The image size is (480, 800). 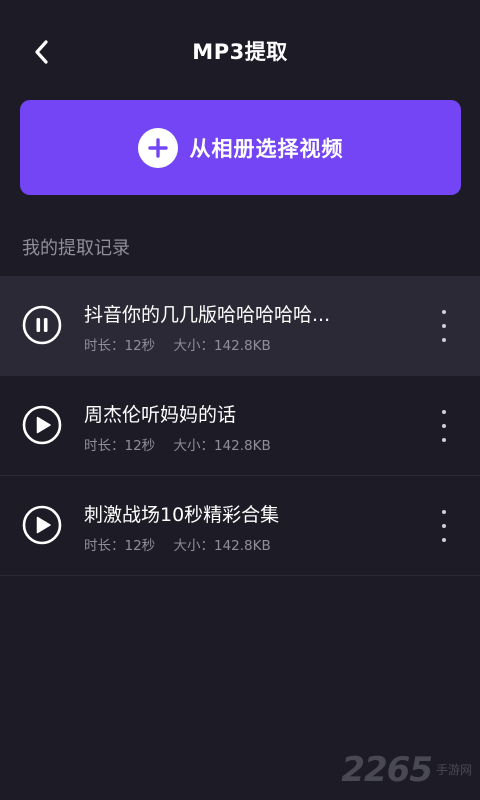 I want to click on watermark-text: 手游网, so click(x=453, y=770).